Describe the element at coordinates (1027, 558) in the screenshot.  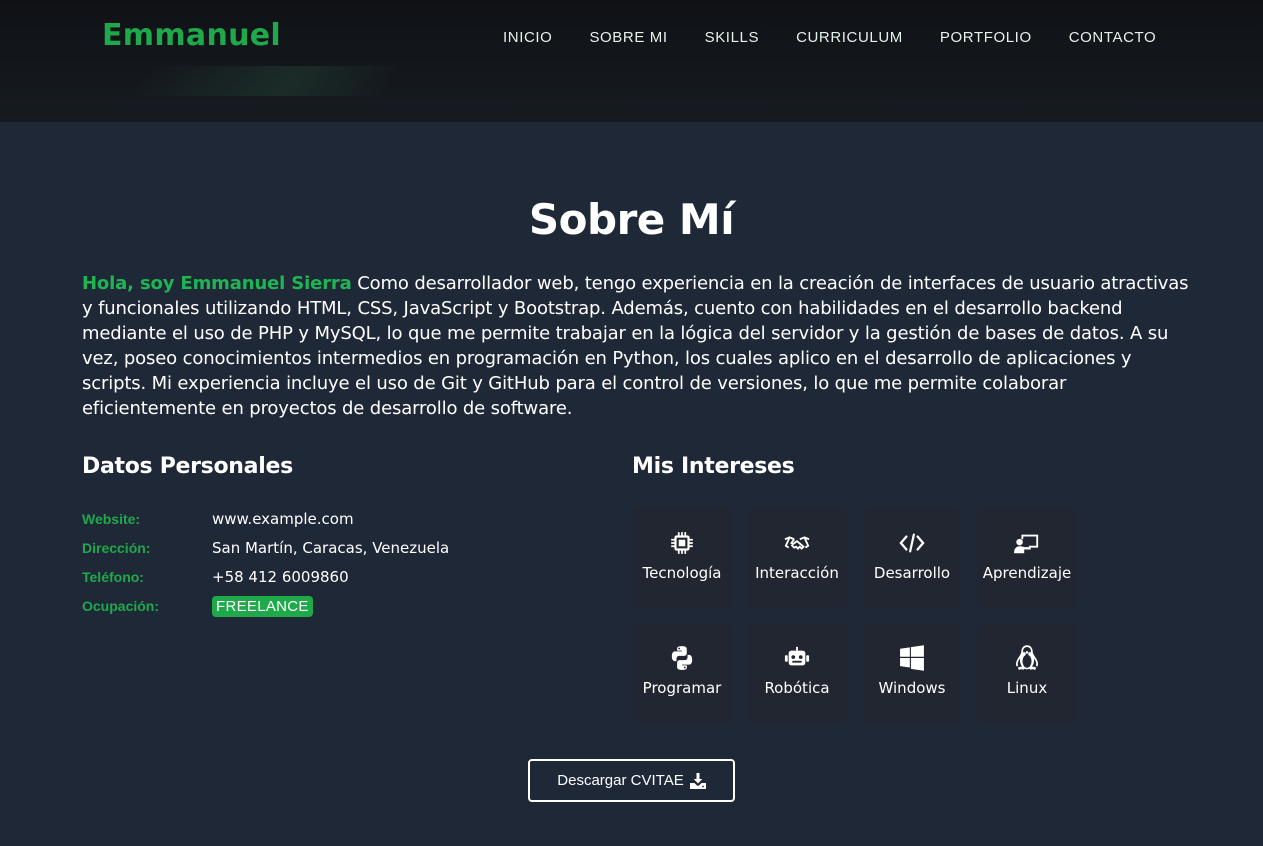
I see `interest-card-aprendizaje: Aprendizaje` at that location.